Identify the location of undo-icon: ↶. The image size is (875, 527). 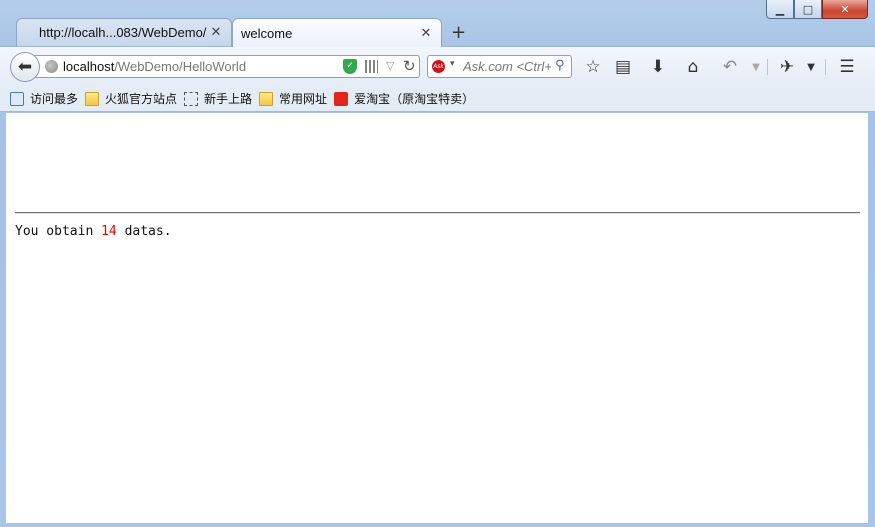
(730, 67).